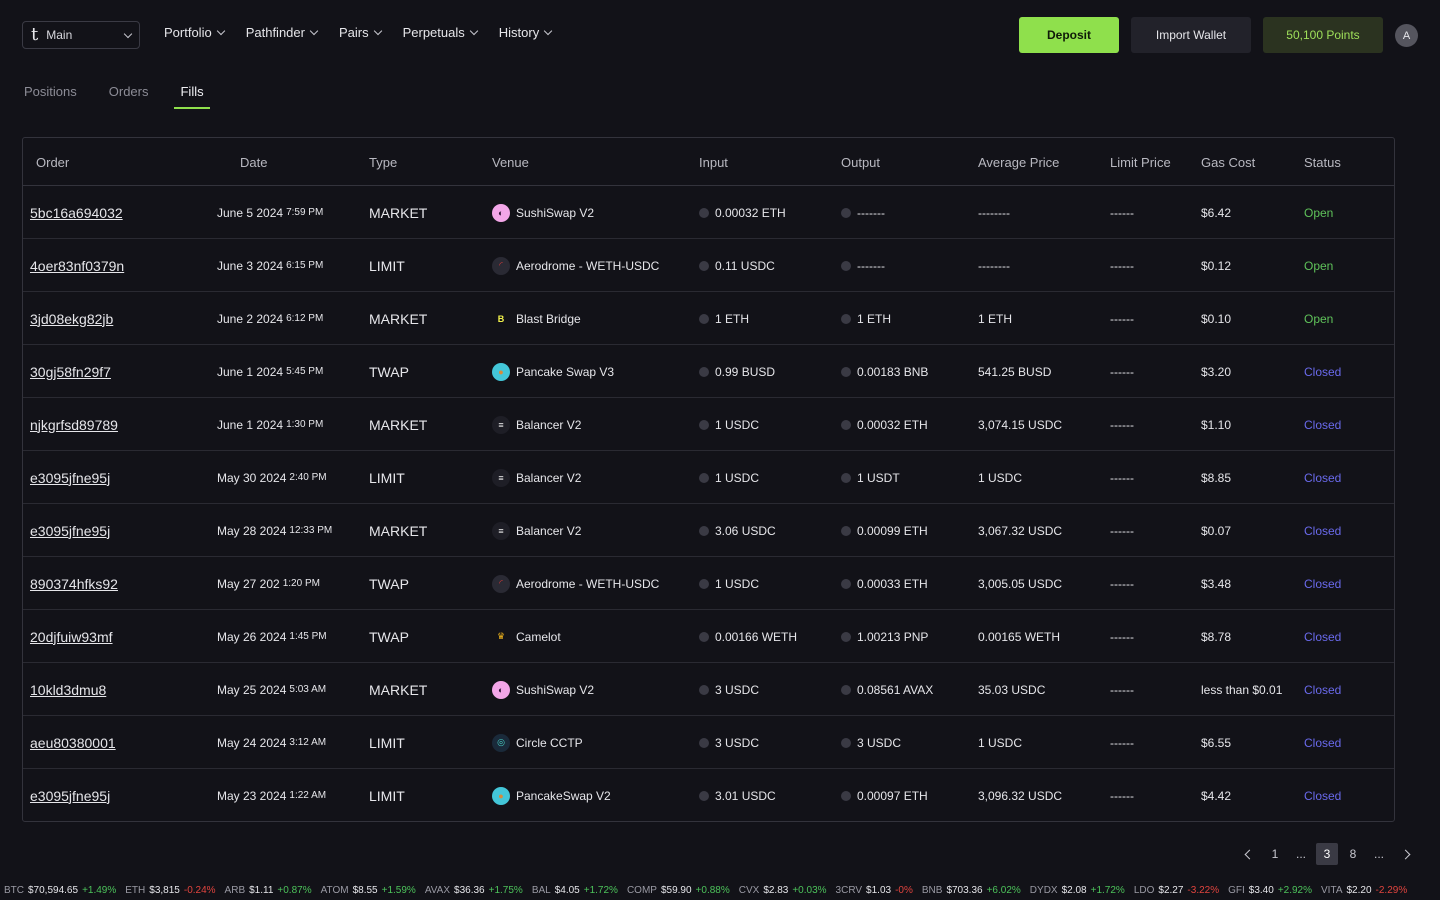 Image resolution: width=1440 pixels, height=900 pixels. What do you see at coordinates (501, 212) in the screenshot?
I see `sushiswap-icon: ◐` at bounding box center [501, 212].